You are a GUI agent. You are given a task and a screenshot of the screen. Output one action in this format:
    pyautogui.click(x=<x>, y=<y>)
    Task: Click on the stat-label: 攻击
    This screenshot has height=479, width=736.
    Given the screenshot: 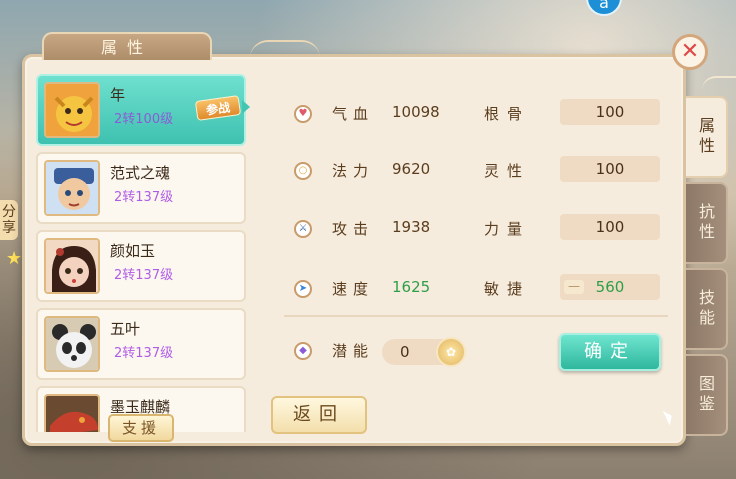 What is the action you would take?
    pyautogui.click(x=353, y=229)
    